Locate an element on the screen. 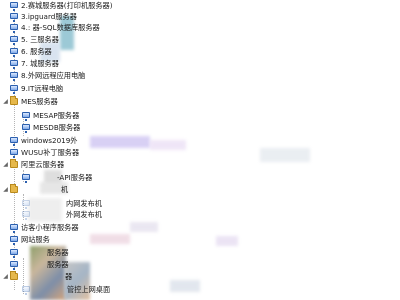  tree-folder: ◢ 机 is located at coordinates (34, 189).